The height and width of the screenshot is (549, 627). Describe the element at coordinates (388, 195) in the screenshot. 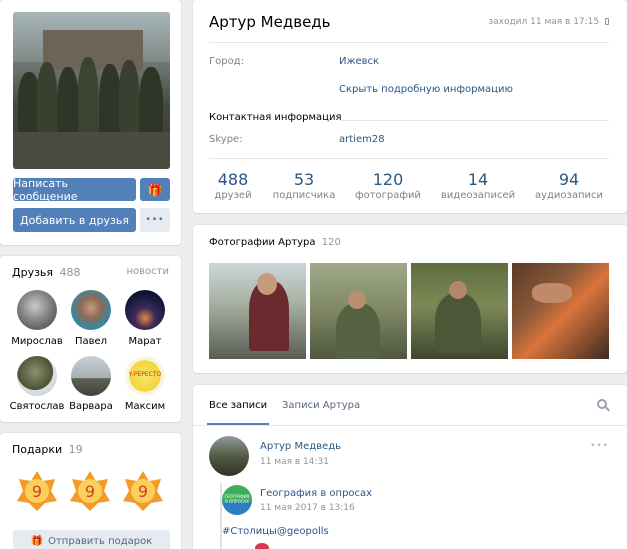

I see `stat-photos-label: фотографий` at that location.